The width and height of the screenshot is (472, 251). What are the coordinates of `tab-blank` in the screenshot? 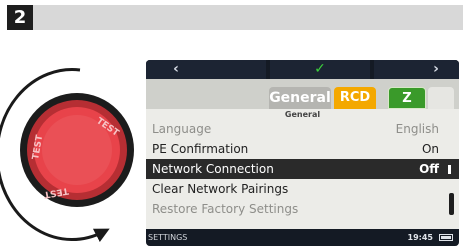 It's located at (441, 98).